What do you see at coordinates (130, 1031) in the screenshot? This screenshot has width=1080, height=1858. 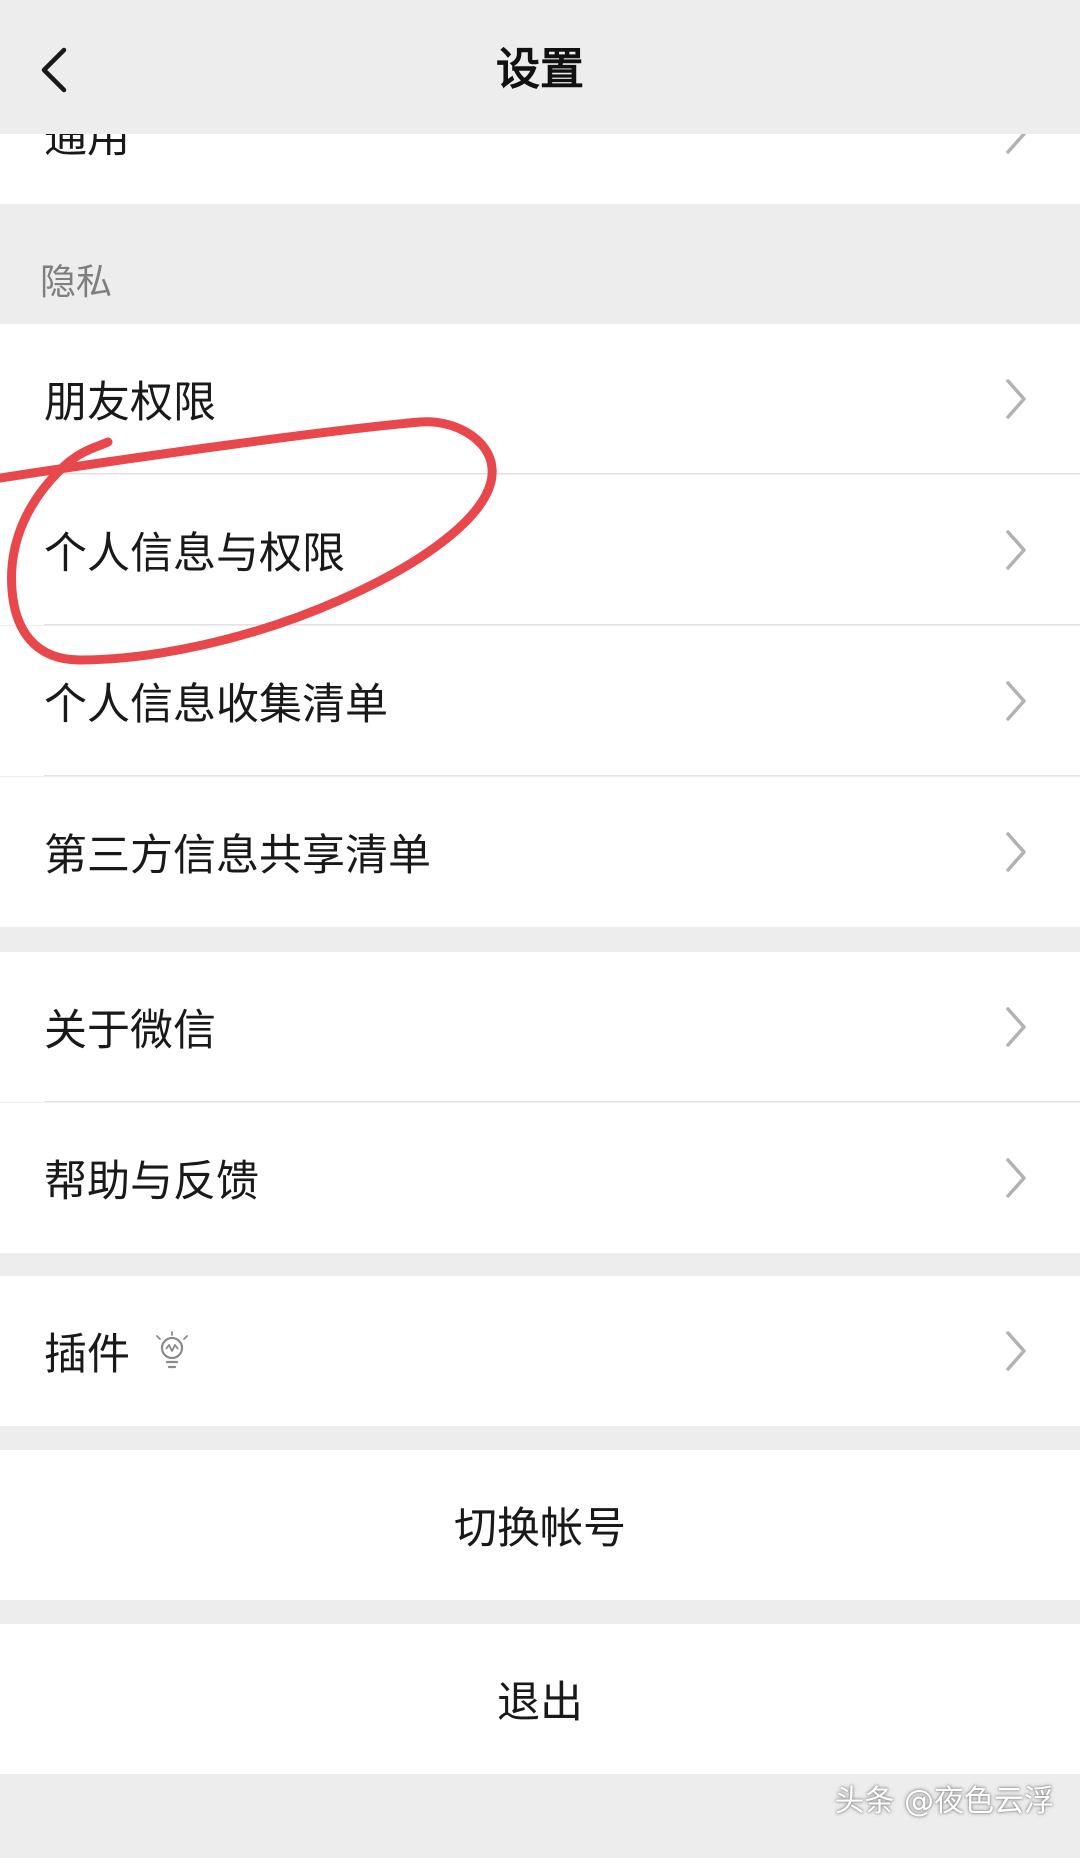 I see `settings-item-label: 关于微信` at bounding box center [130, 1031].